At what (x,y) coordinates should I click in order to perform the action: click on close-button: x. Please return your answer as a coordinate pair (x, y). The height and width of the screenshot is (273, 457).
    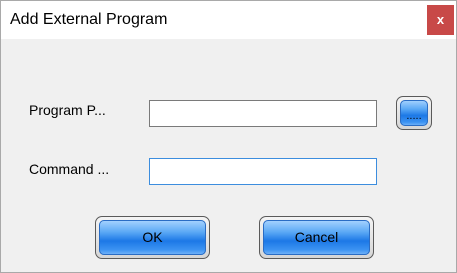
    Looking at the image, I should click on (440, 20).